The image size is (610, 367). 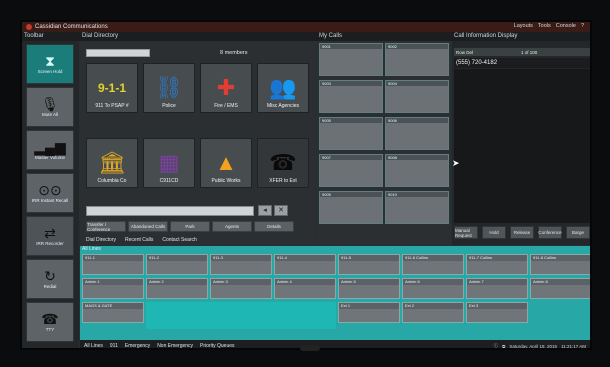 I want to click on status-time: 11:21:17 AM, so click(x=573, y=346).